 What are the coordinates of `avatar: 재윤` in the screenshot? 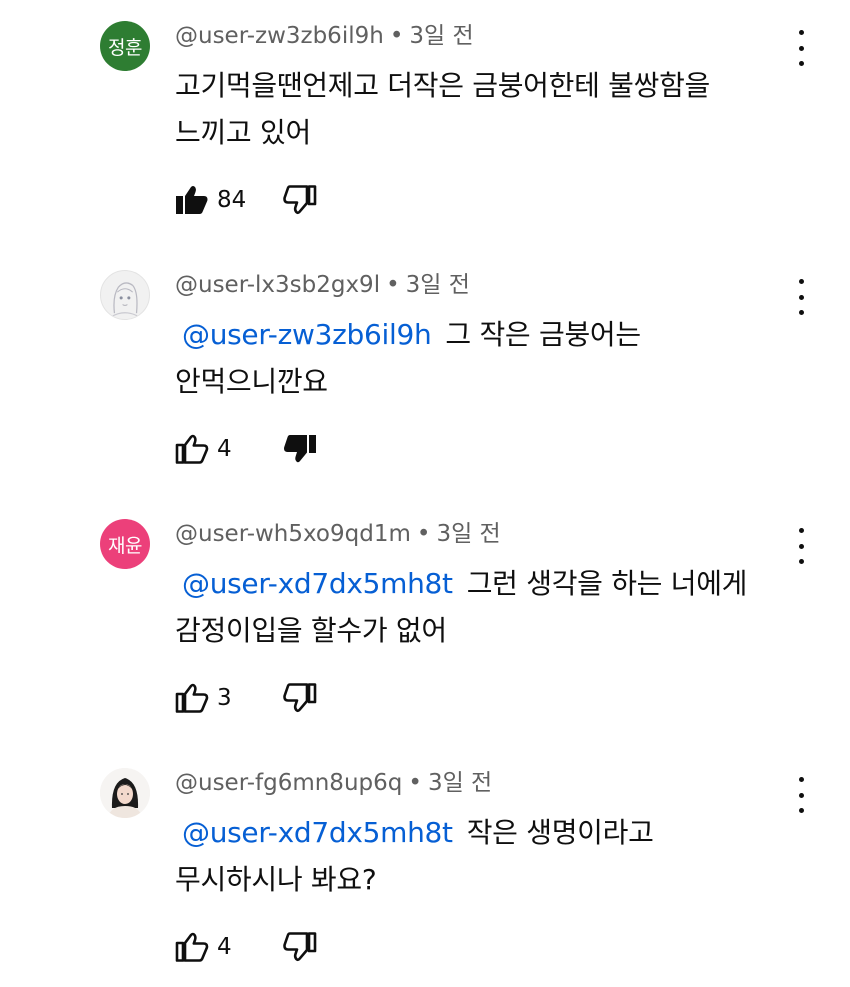 It's located at (125, 544).